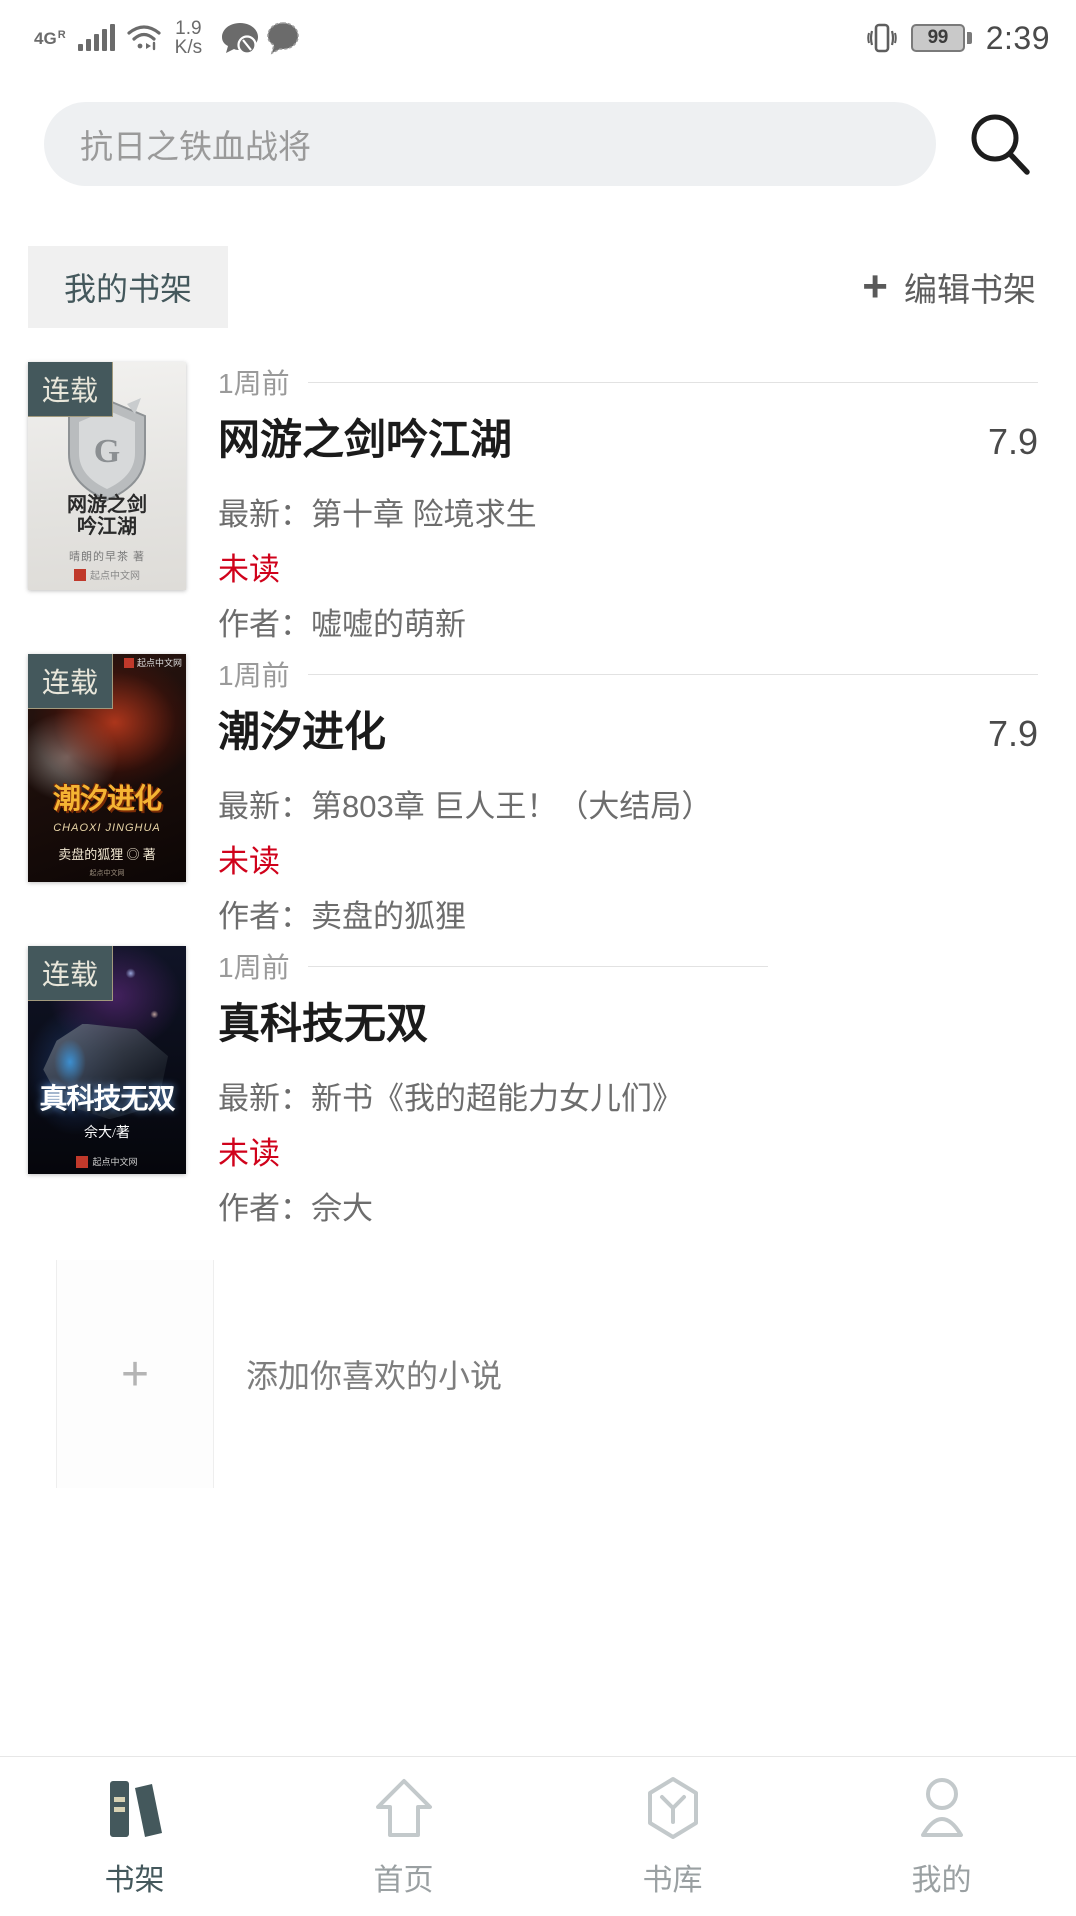  What do you see at coordinates (404, 1808) in the screenshot?
I see `home-arrow-icon` at bounding box center [404, 1808].